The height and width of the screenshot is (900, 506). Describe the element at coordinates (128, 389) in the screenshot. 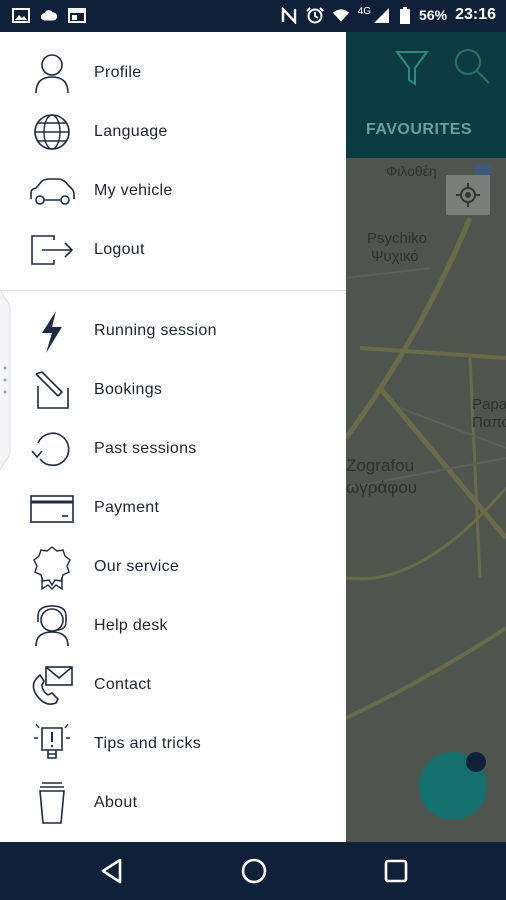

I see `menu-label: Bookings` at that location.